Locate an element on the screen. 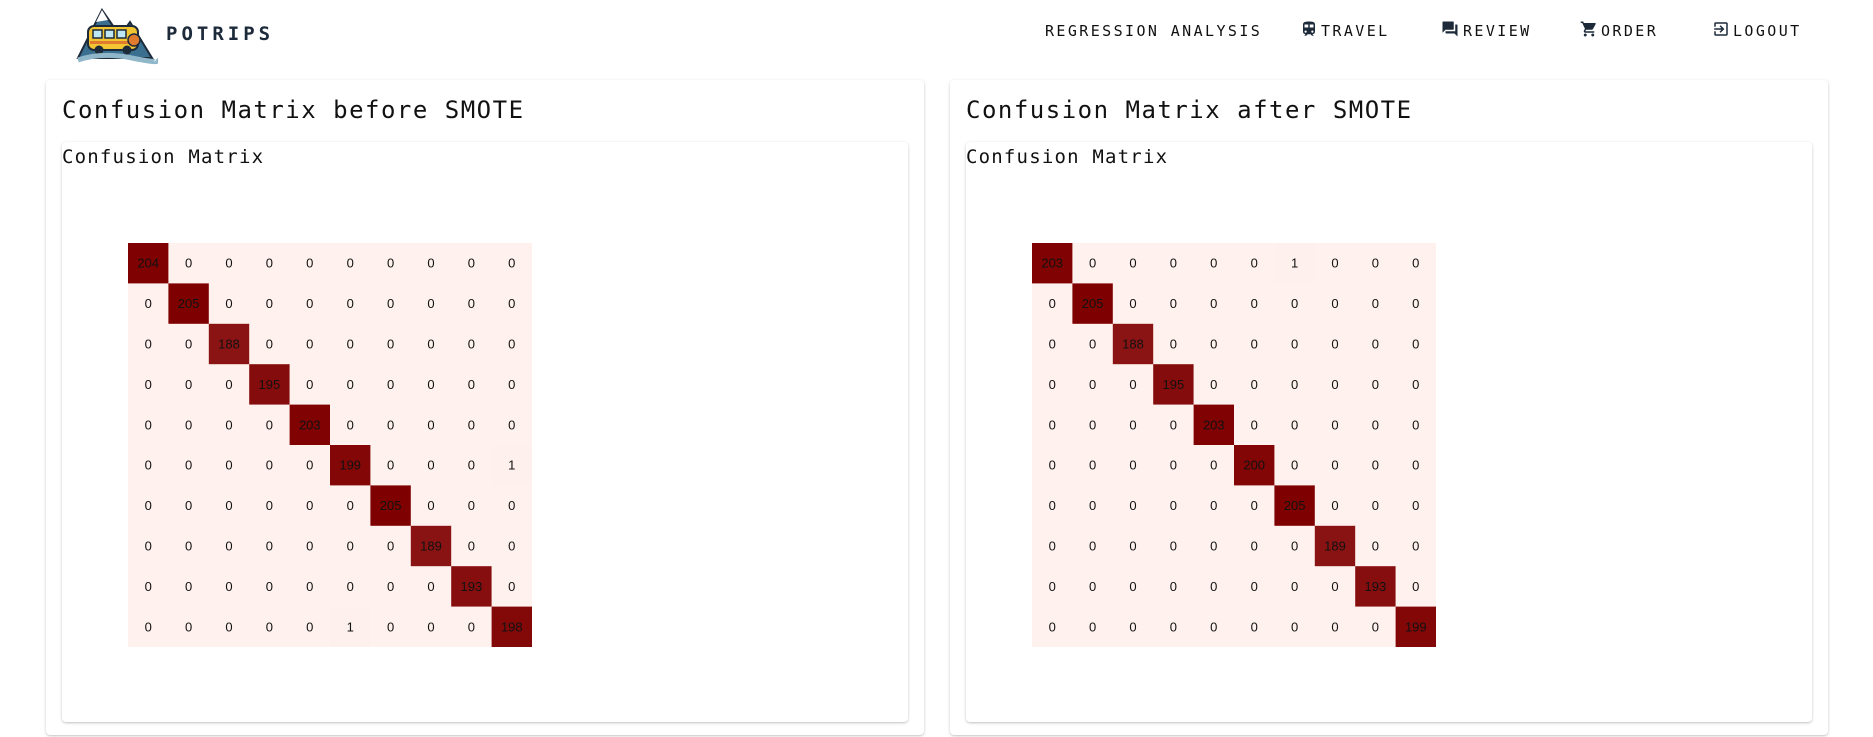 Image resolution: width=1873 pixels, height=737 pixels. nav-travel: TRAVEL is located at coordinates (1345, 31).